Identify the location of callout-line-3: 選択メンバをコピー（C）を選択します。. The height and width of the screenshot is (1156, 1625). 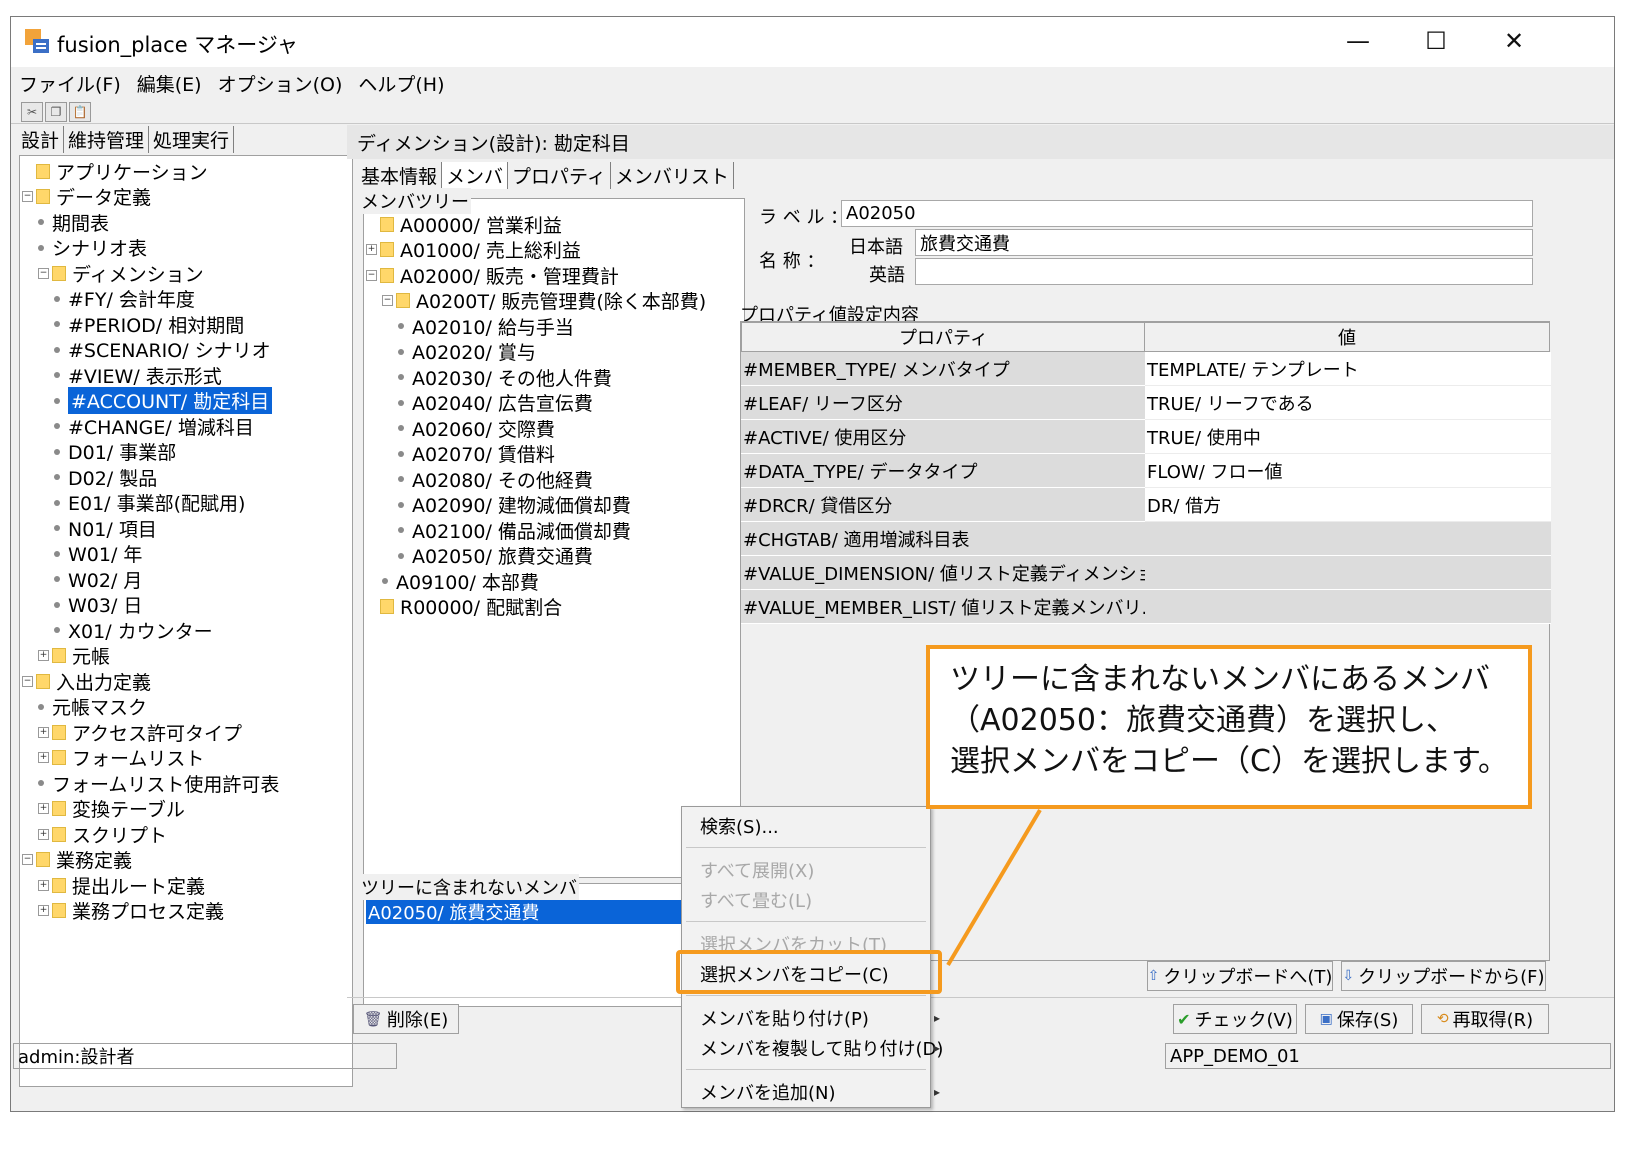
(1229, 761).